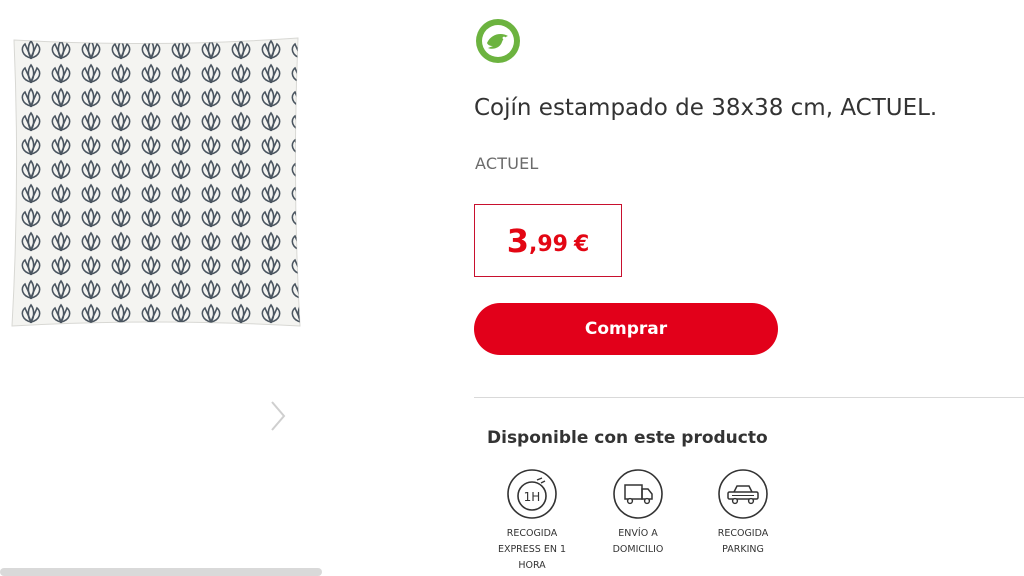 This screenshot has width=1024, height=576. What do you see at coordinates (627, 438) in the screenshot?
I see `availability-title: Disponible con este producto` at bounding box center [627, 438].